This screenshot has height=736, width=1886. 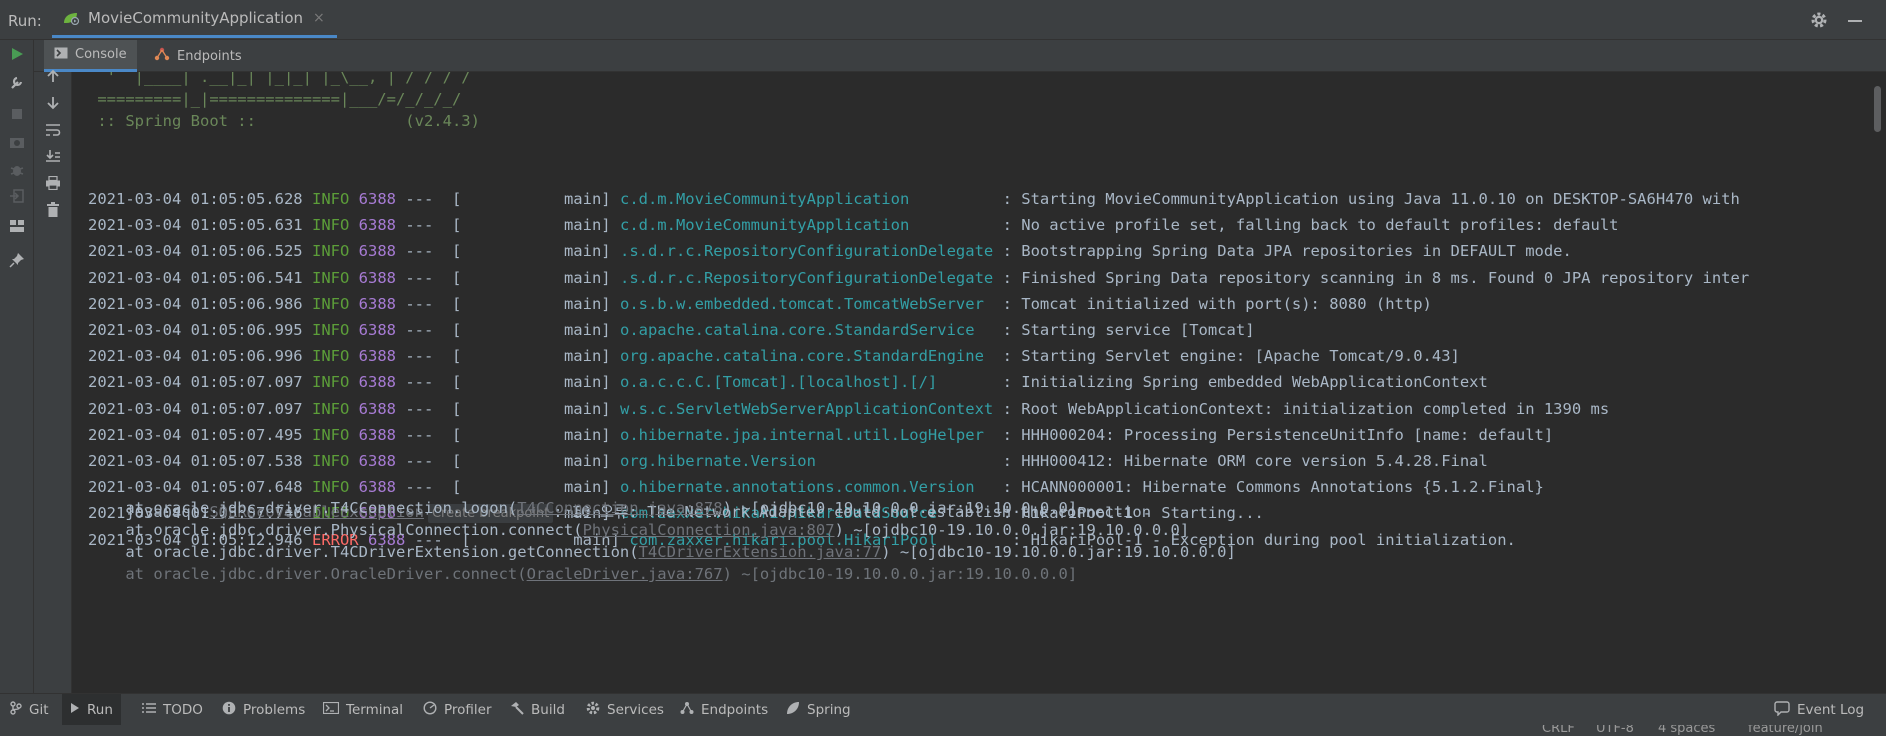 I want to click on services-icon, so click(x=593, y=710).